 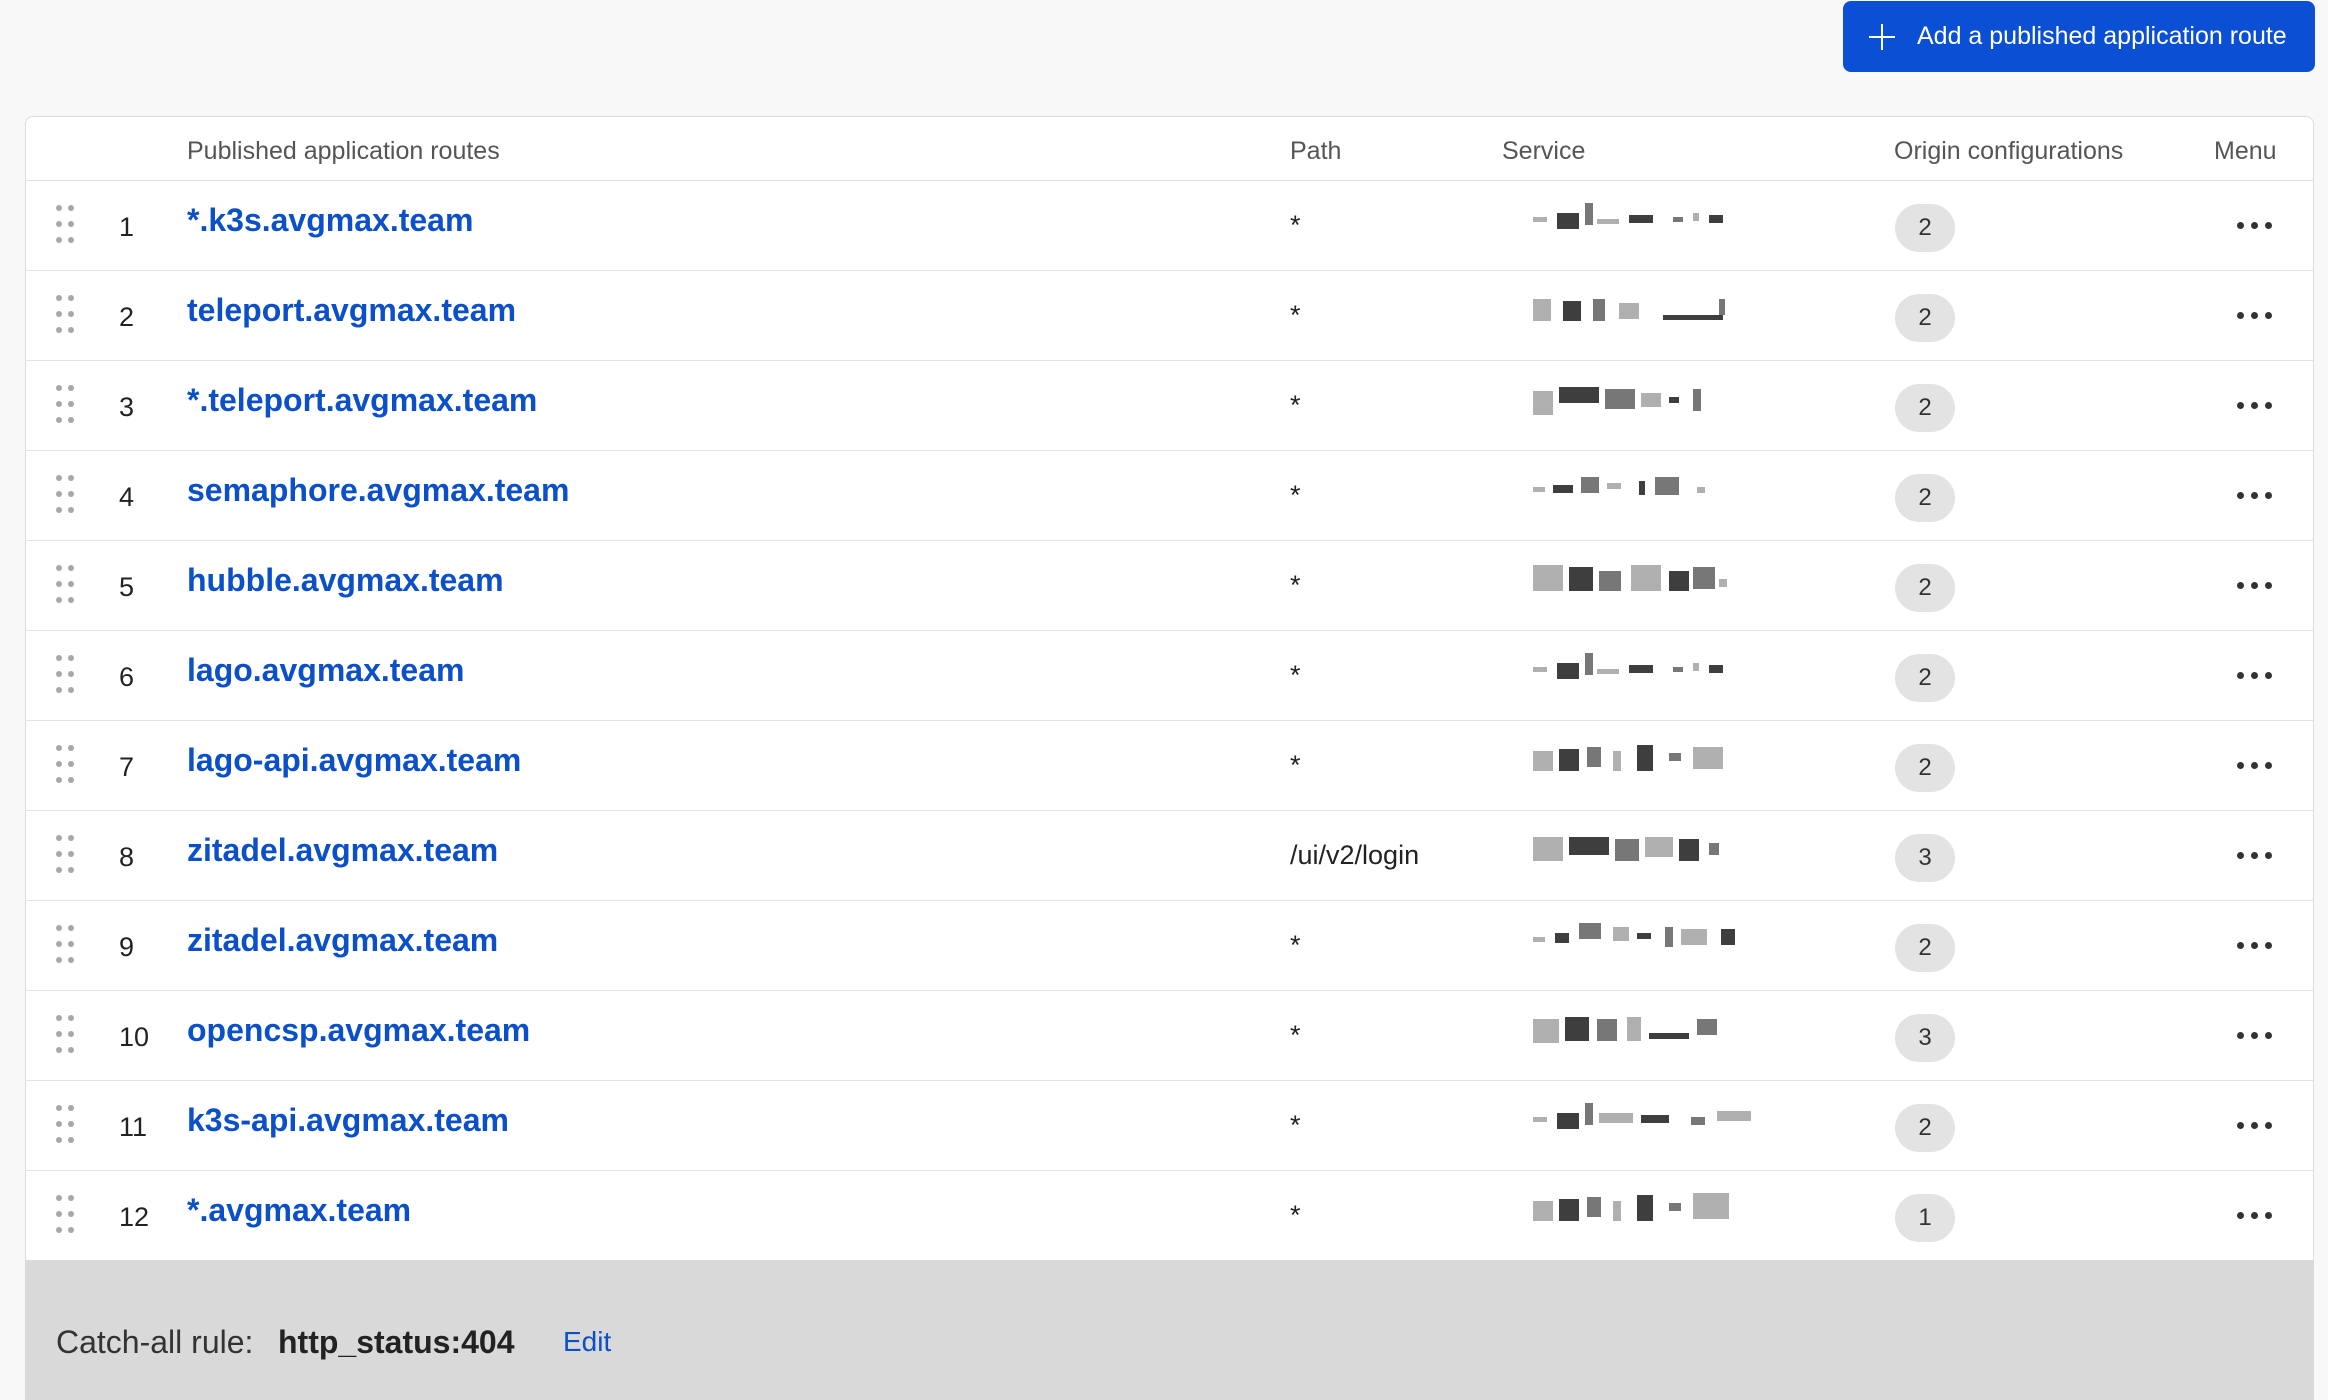 I want to click on row-index: 8, so click(x=127, y=857).